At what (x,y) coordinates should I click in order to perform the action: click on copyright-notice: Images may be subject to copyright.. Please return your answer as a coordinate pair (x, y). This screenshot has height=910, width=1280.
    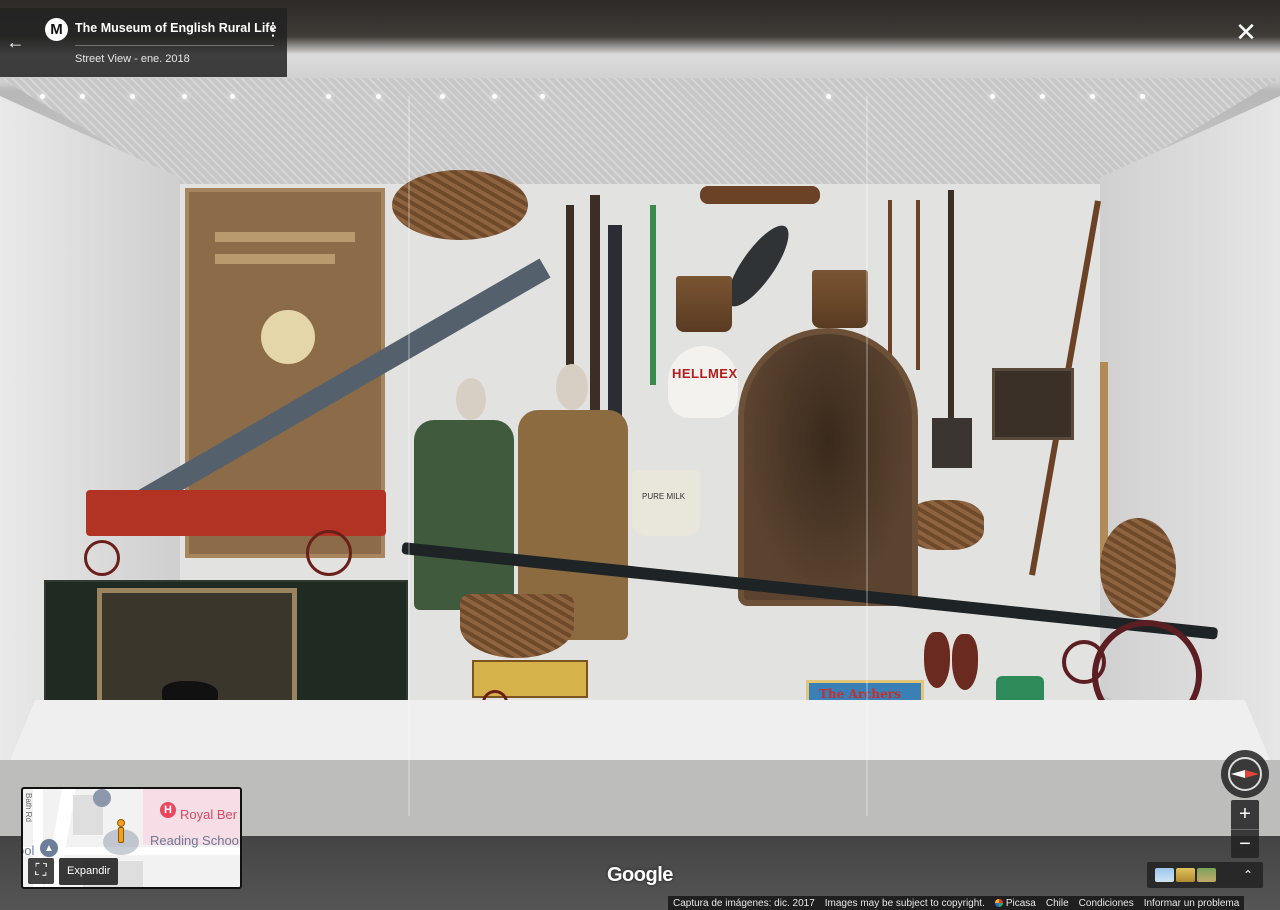
    Looking at the image, I should click on (904, 903).